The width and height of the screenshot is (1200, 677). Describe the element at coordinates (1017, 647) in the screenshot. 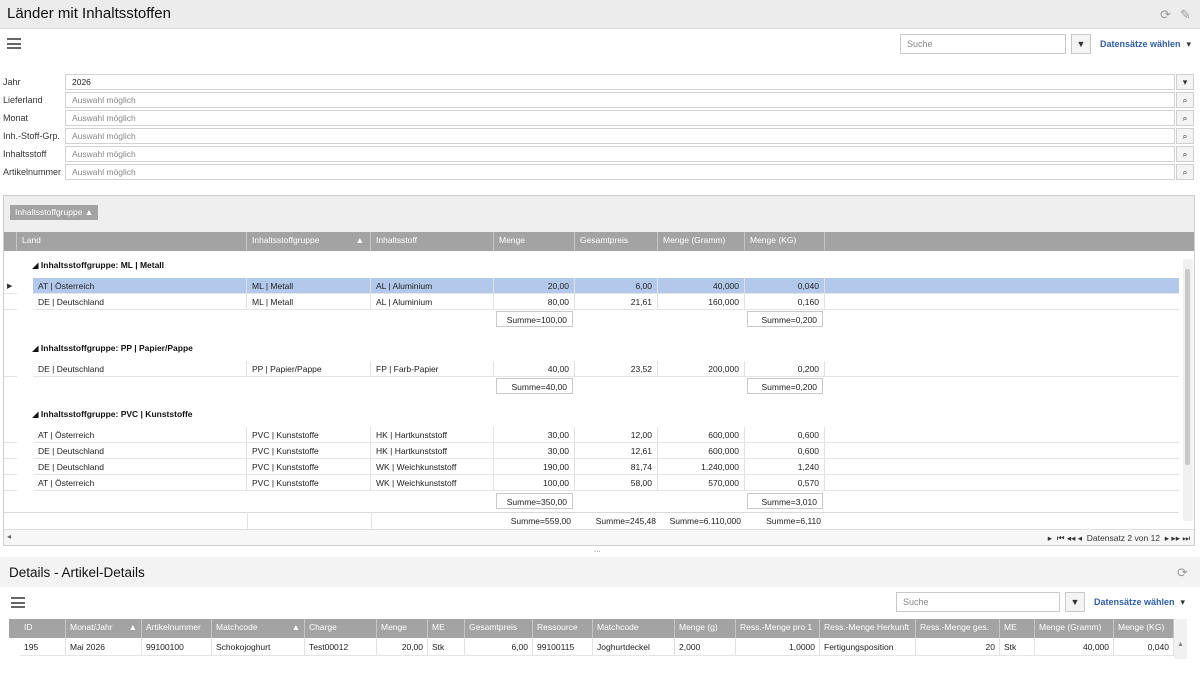

I see `details-cell: Stk` at that location.